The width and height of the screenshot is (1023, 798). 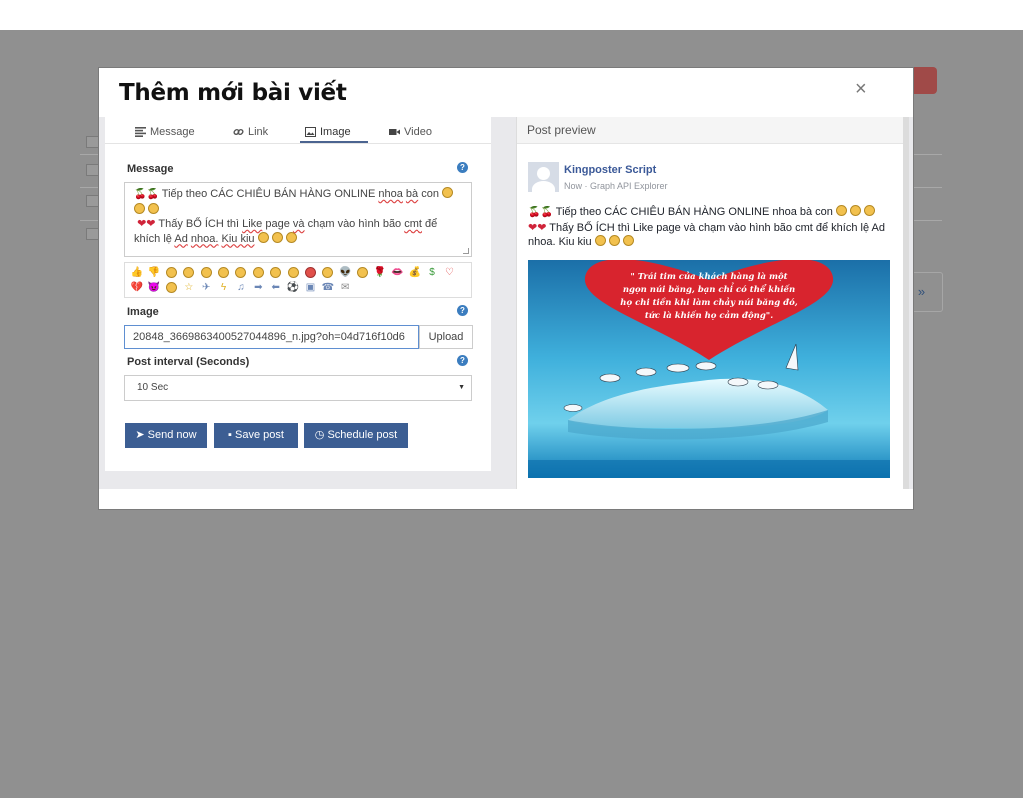 What do you see at coordinates (432, 272) in the screenshot?
I see `dollar-icon: $` at bounding box center [432, 272].